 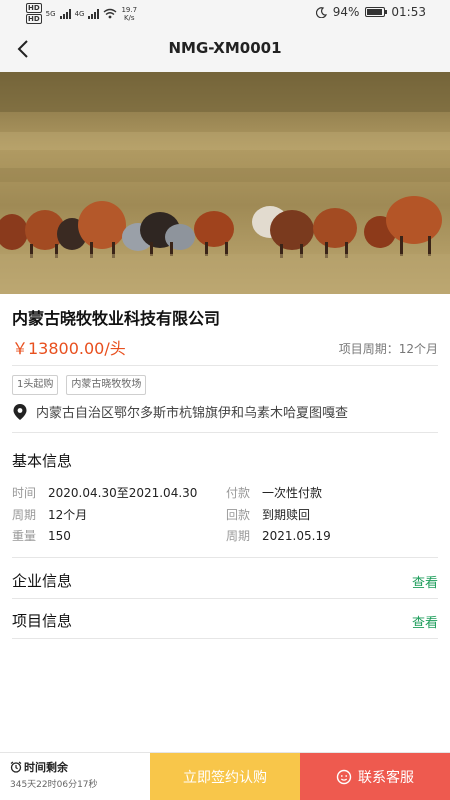 I want to click on info-value: 到期赎回, so click(x=286, y=515).